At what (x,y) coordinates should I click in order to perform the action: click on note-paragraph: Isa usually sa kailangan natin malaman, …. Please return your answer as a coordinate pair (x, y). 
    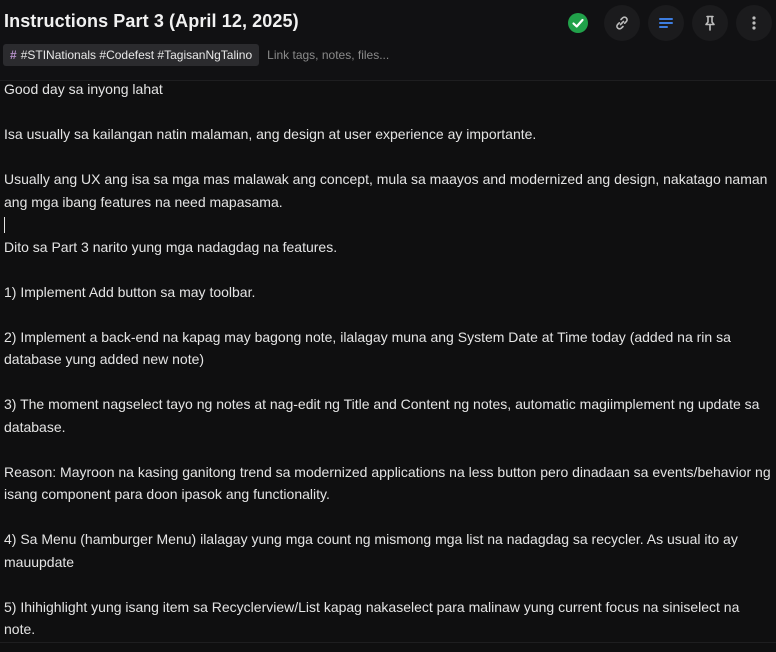
    Looking at the image, I should click on (270, 134).